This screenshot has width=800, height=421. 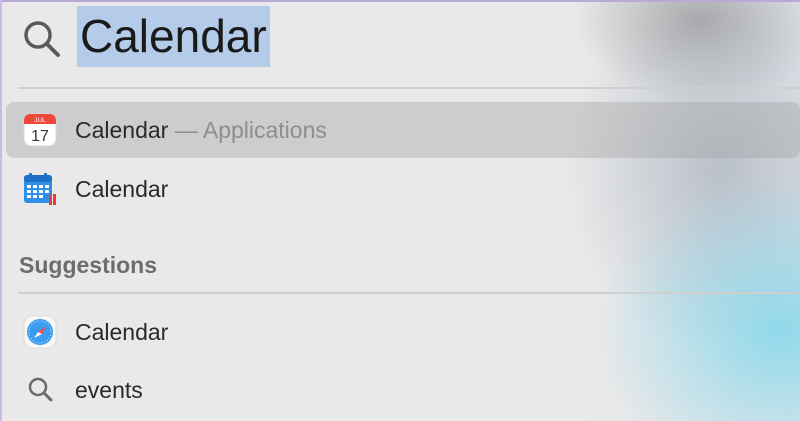 What do you see at coordinates (403, 130) in the screenshot?
I see `result-calendar-application: JUL 17 Calendar — Applications` at bounding box center [403, 130].